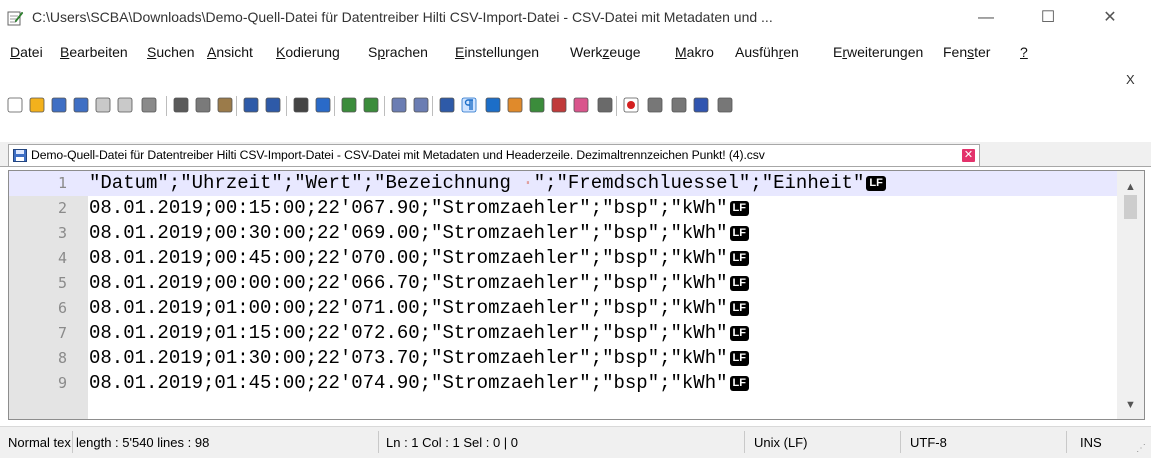  Describe the element at coordinates (581, 105) in the screenshot. I see `folder-workspace-icon` at that location.